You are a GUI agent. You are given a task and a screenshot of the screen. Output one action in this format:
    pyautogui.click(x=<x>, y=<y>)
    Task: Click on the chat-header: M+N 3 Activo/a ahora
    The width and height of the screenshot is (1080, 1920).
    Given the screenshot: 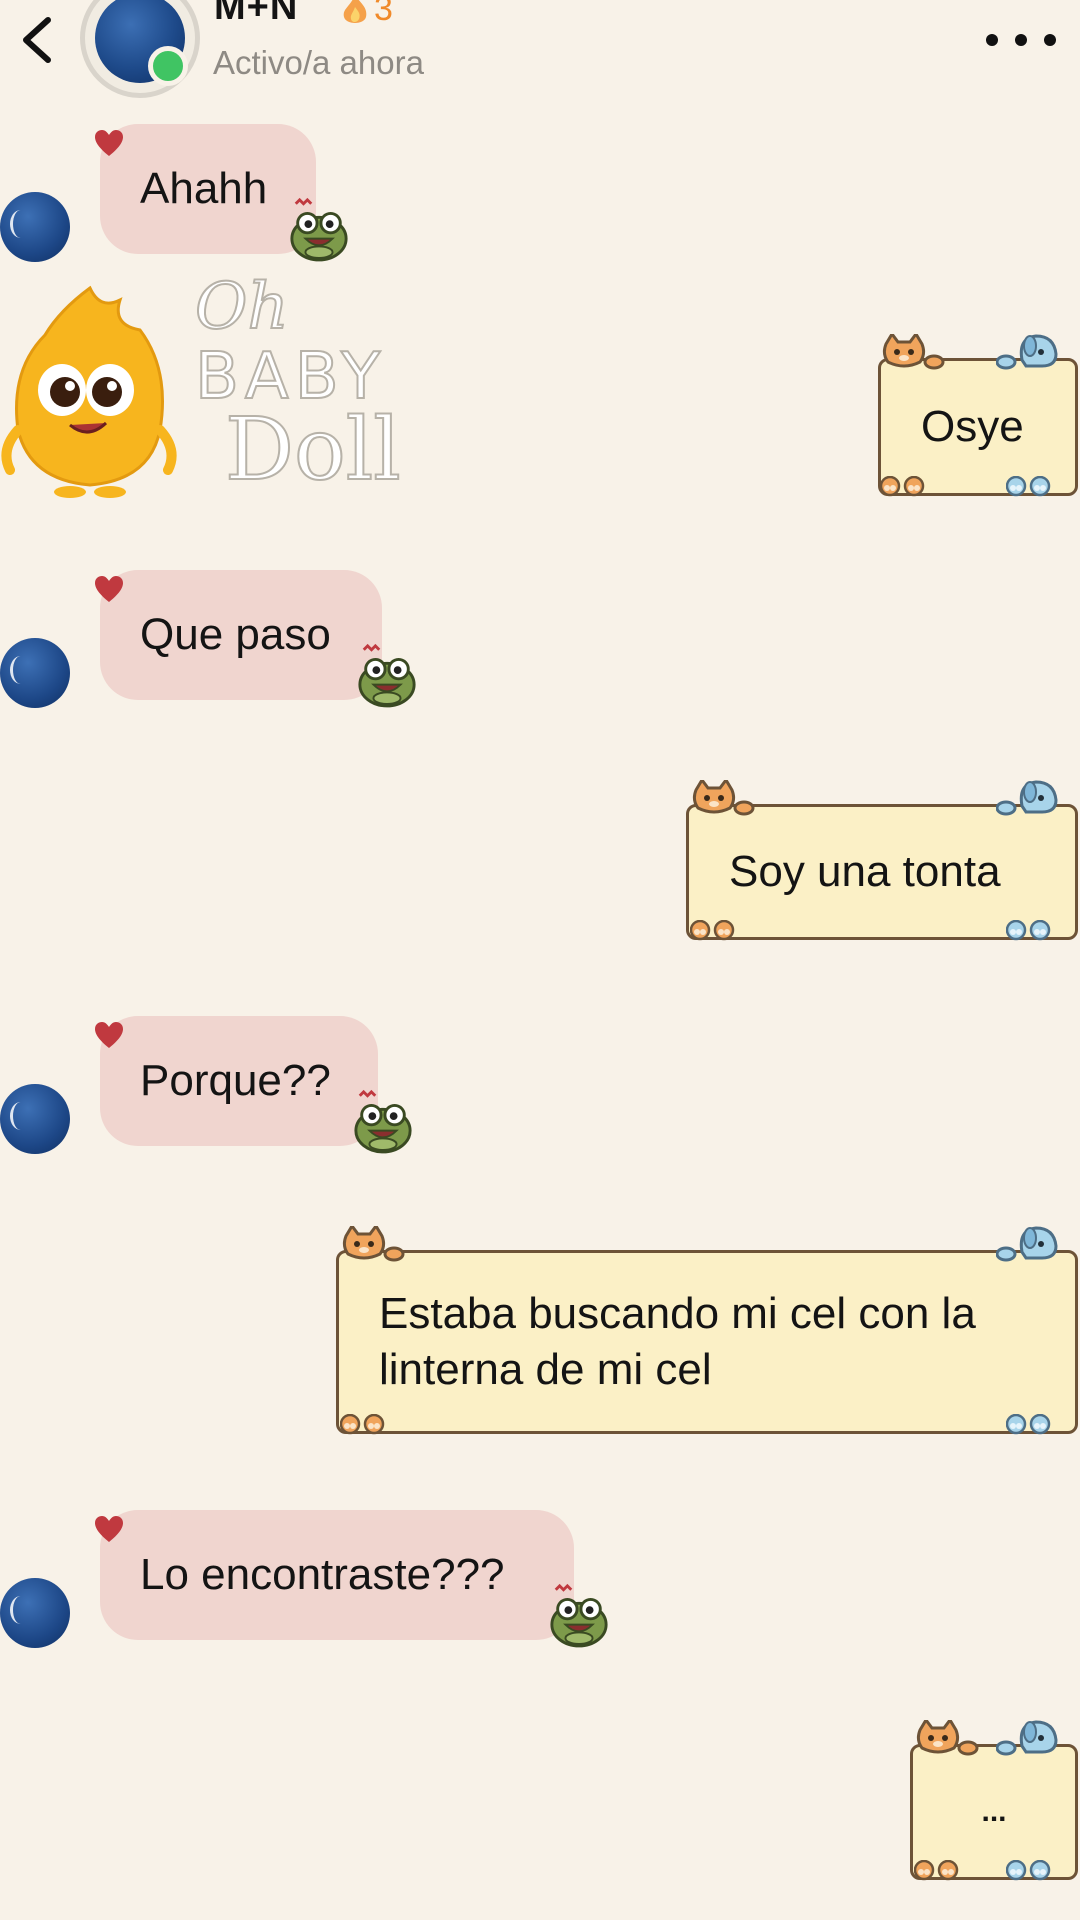 What is the action you would take?
    pyautogui.click(x=540, y=55)
    